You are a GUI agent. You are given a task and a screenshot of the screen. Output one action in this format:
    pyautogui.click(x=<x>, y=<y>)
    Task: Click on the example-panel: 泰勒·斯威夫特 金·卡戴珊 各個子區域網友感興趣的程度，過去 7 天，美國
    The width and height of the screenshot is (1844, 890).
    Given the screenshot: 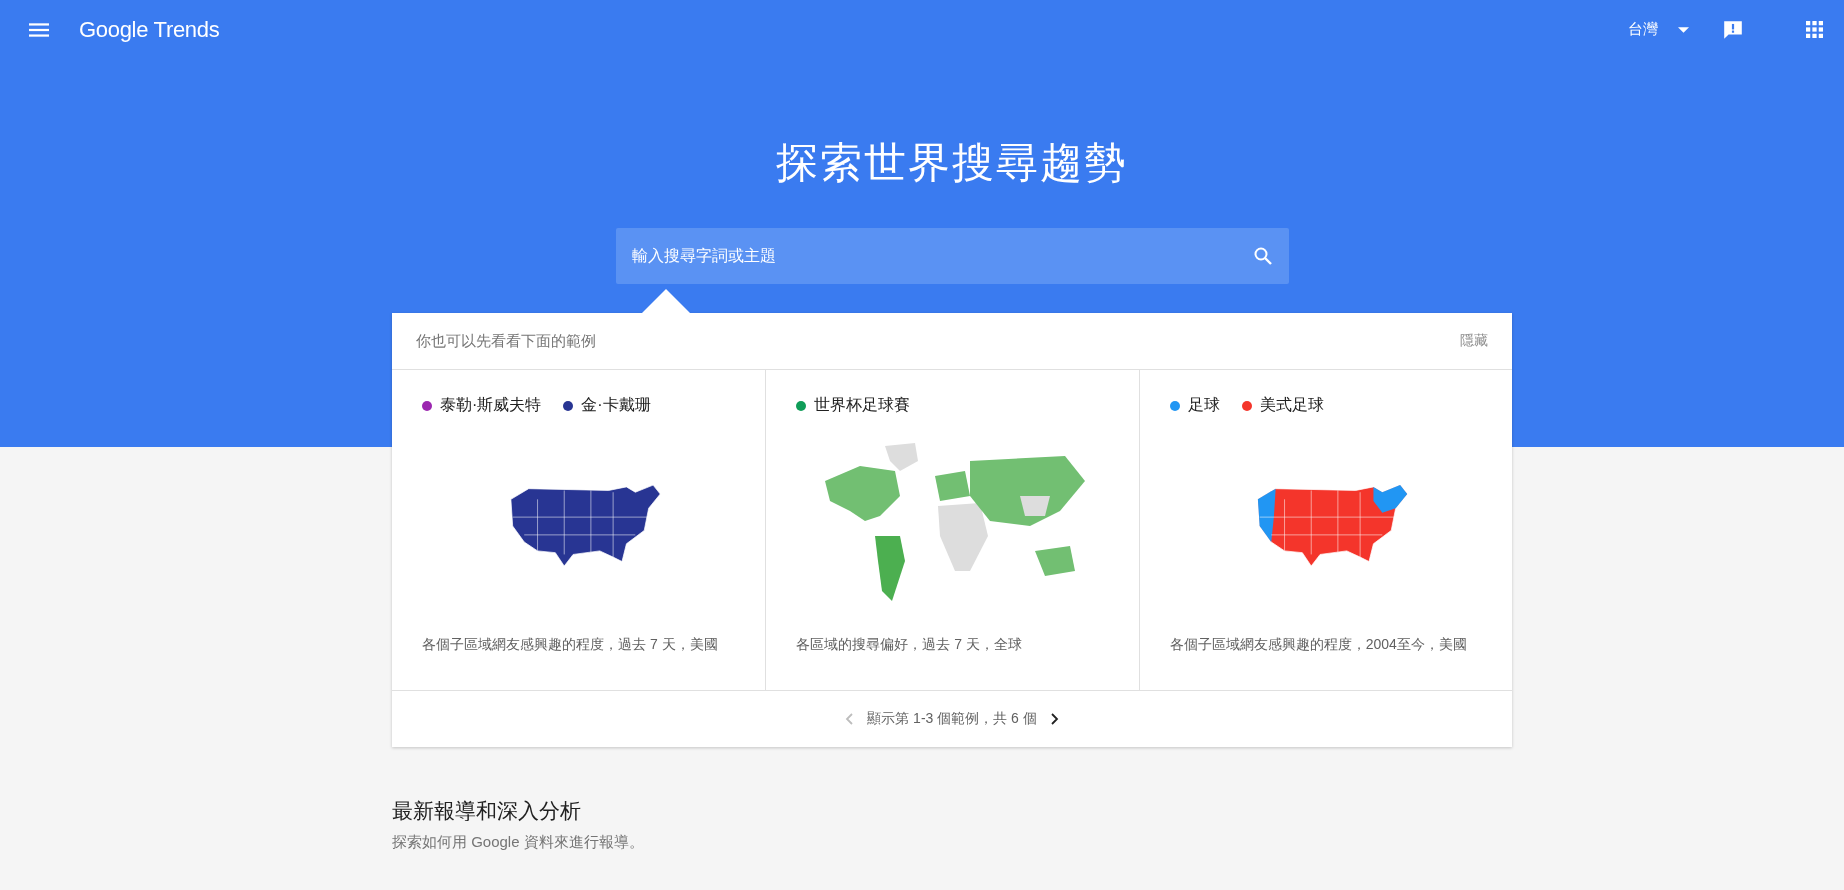 What is the action you would take?
    pyautogui.click(x=579, y=530)
    